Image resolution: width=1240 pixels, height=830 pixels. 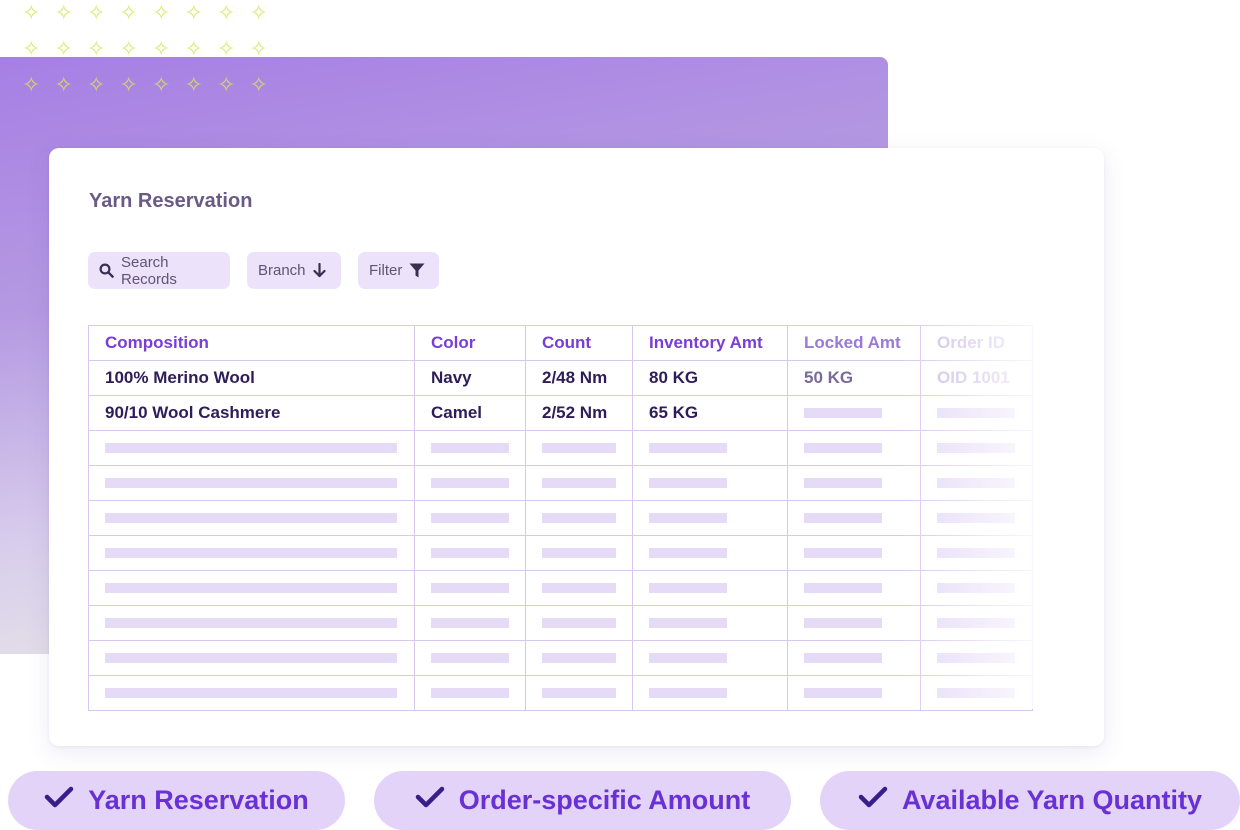 I want to click on column-header-order-id: Order ID, so click(x=976, y=343).